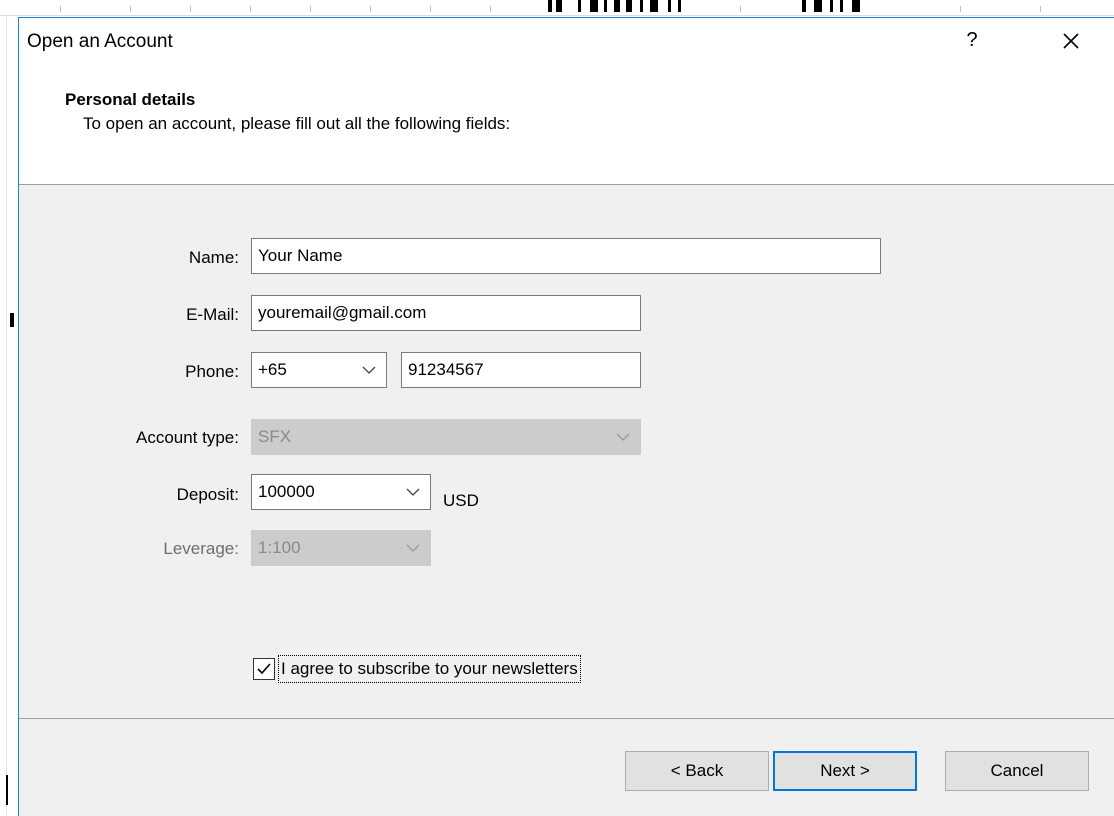  What do you see at coordinates (845, 771) in the screenshot?
I see `next-button: Next >` at bounding box center [845, 771].